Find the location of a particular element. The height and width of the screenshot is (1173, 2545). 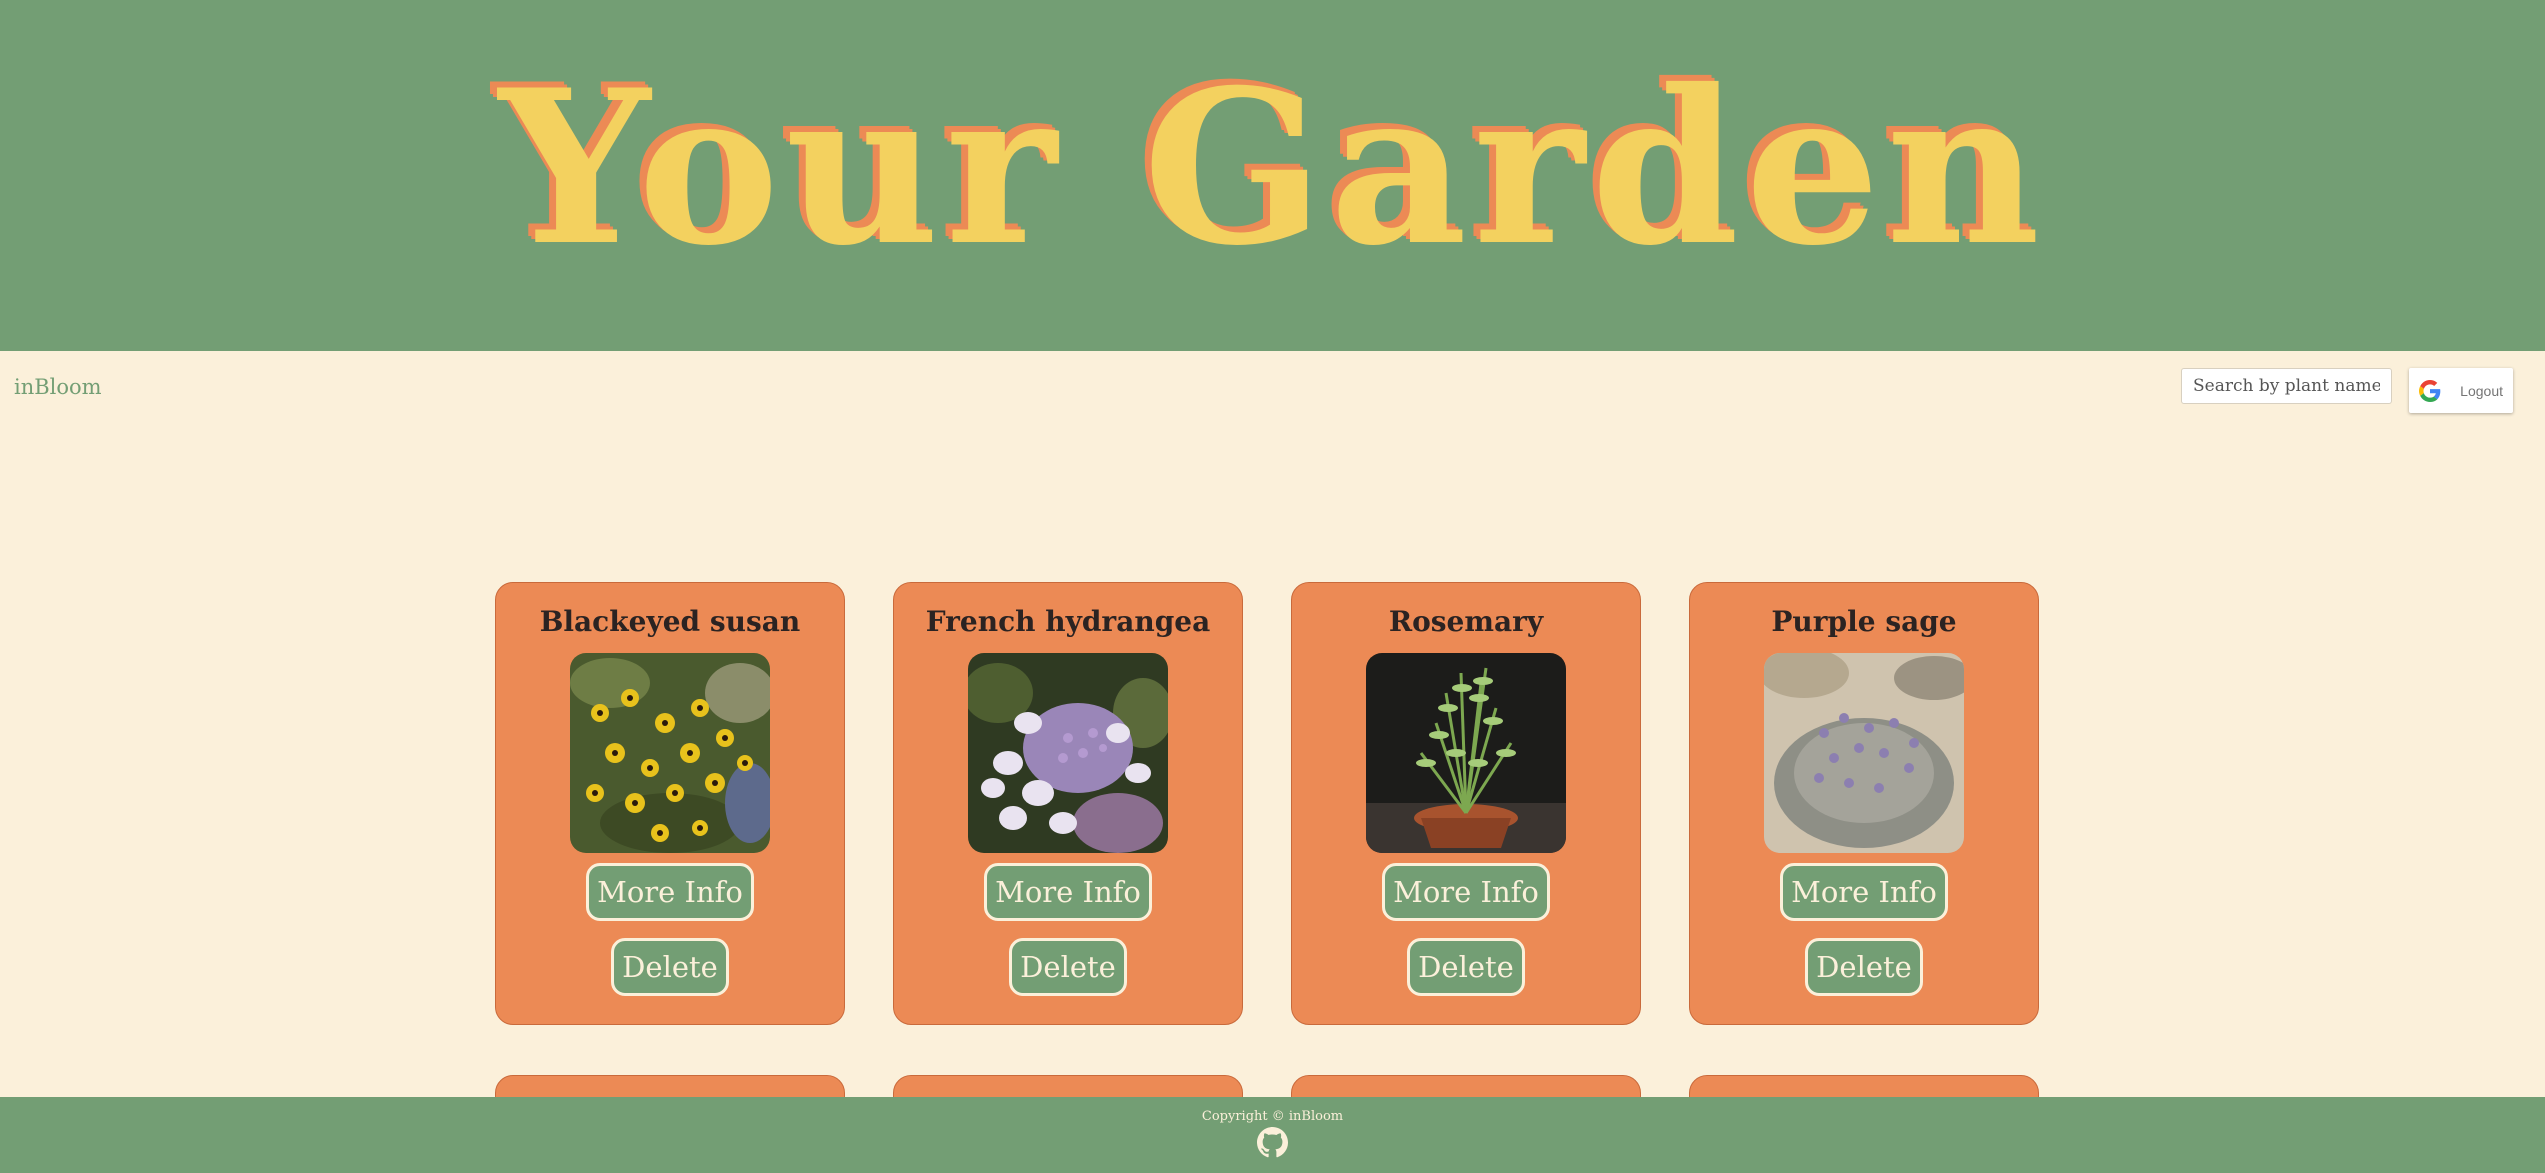

search-input is located at coordinates (2286, 386).